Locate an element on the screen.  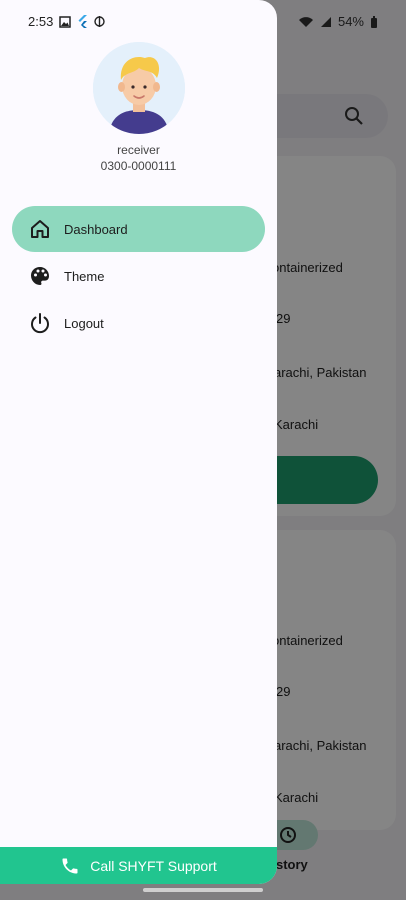
avatar-illustration is located at coordinates (139, 88).